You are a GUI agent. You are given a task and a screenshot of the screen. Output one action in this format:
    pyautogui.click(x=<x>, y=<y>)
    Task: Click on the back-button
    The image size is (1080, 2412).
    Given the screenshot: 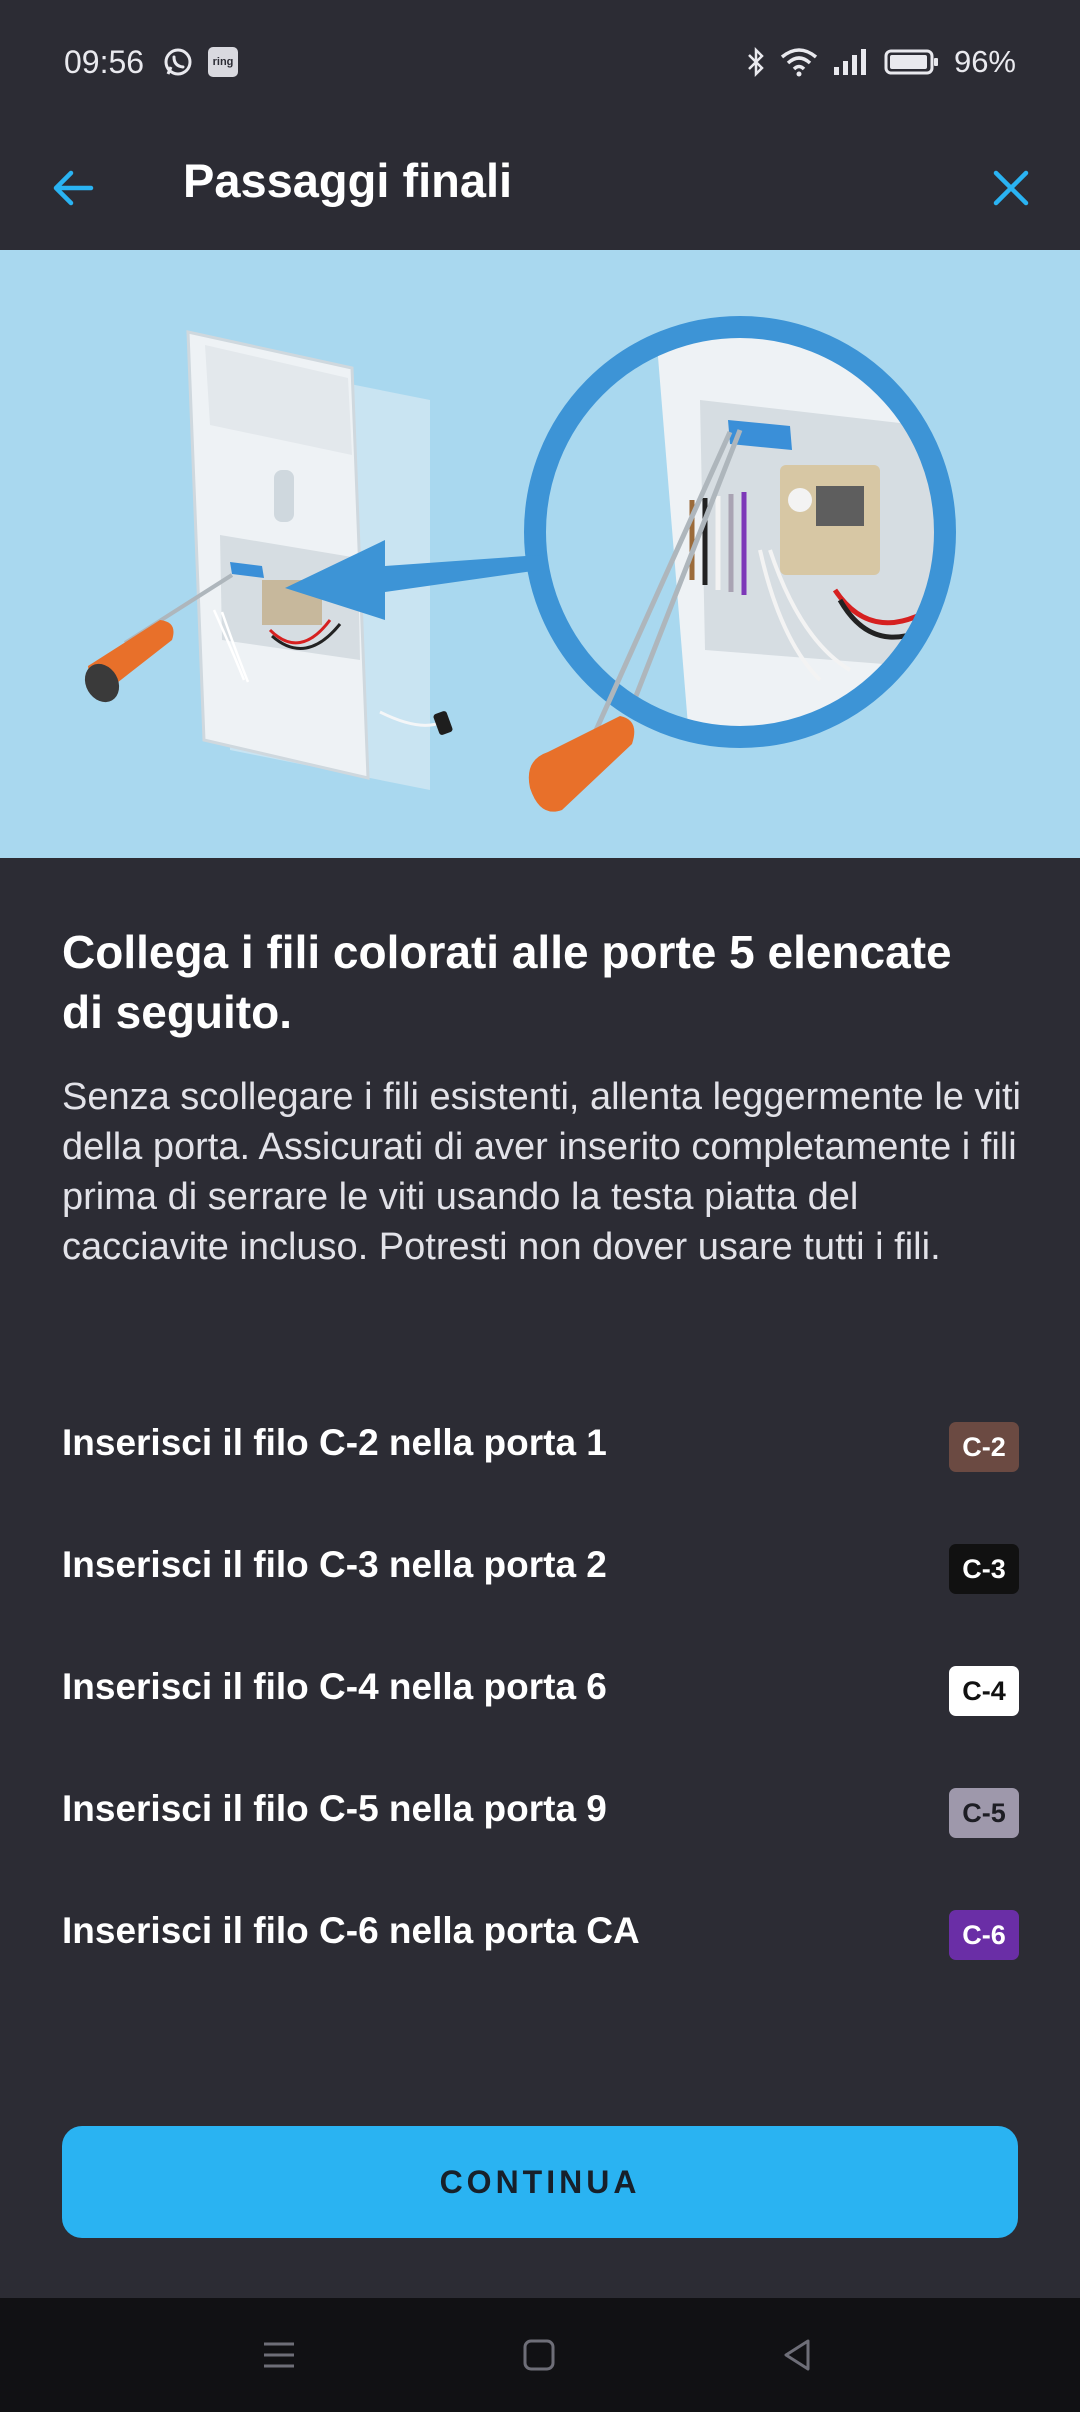 What is the action you would take?
    pyautogui.click(x=73, y=188)
    